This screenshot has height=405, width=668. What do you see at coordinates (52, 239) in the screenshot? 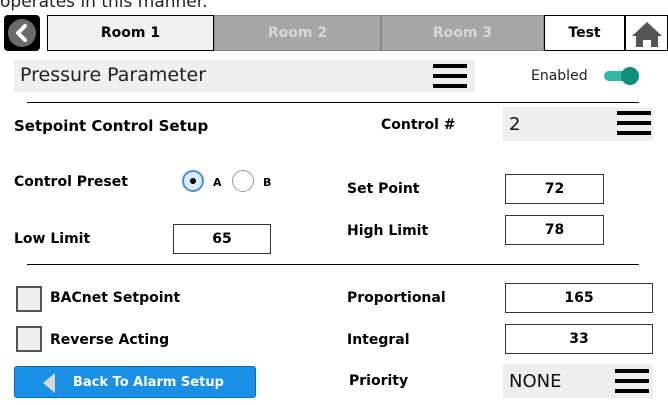
I see `low-limit-label: Low Limit` at bounding box center [52, 239].